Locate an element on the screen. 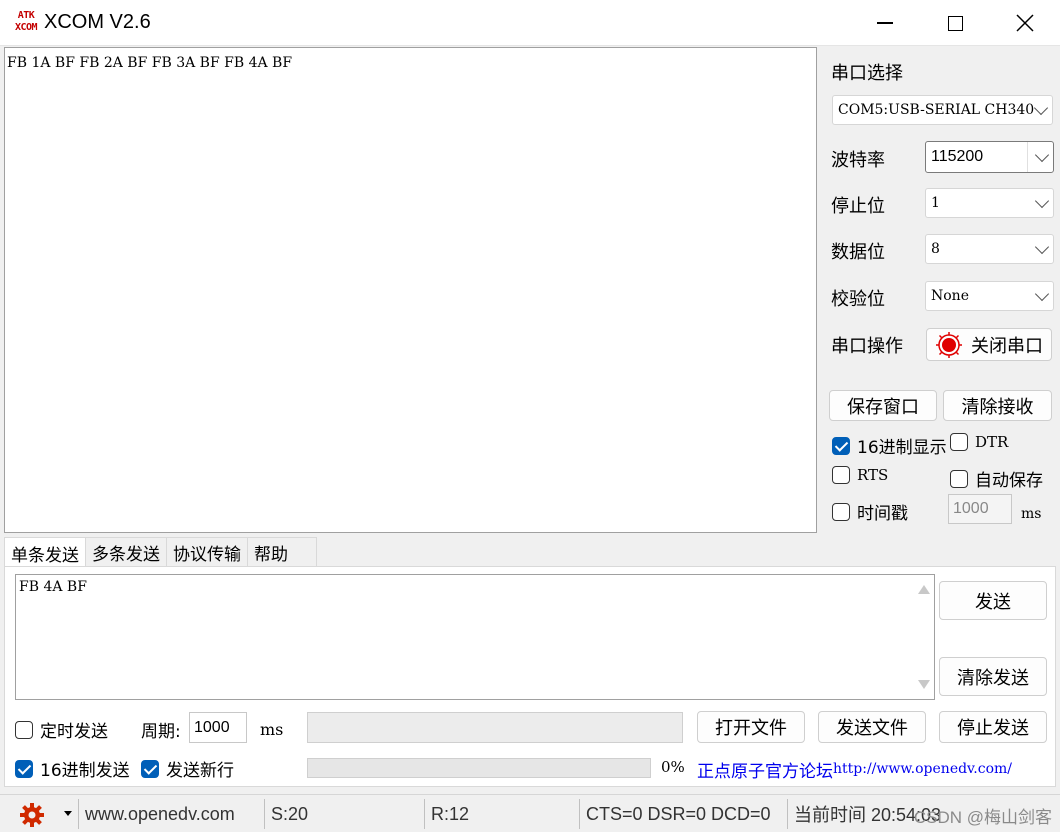  baud-value: 115200 is located at coordinates (957, 156).